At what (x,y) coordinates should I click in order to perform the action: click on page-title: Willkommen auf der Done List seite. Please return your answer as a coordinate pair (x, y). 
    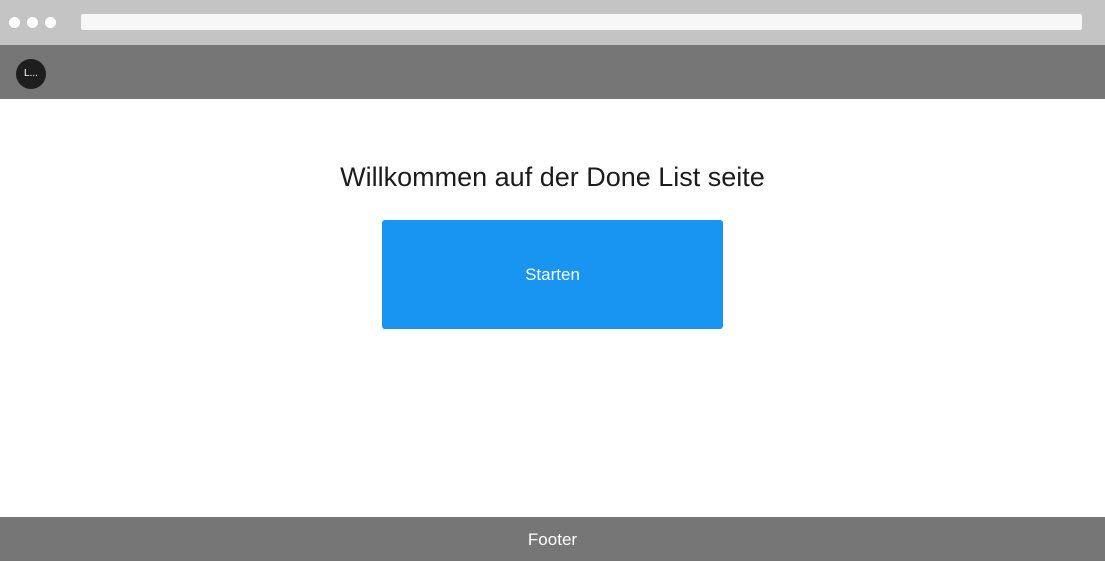
    Looking at the image, I should click on (552, 177).